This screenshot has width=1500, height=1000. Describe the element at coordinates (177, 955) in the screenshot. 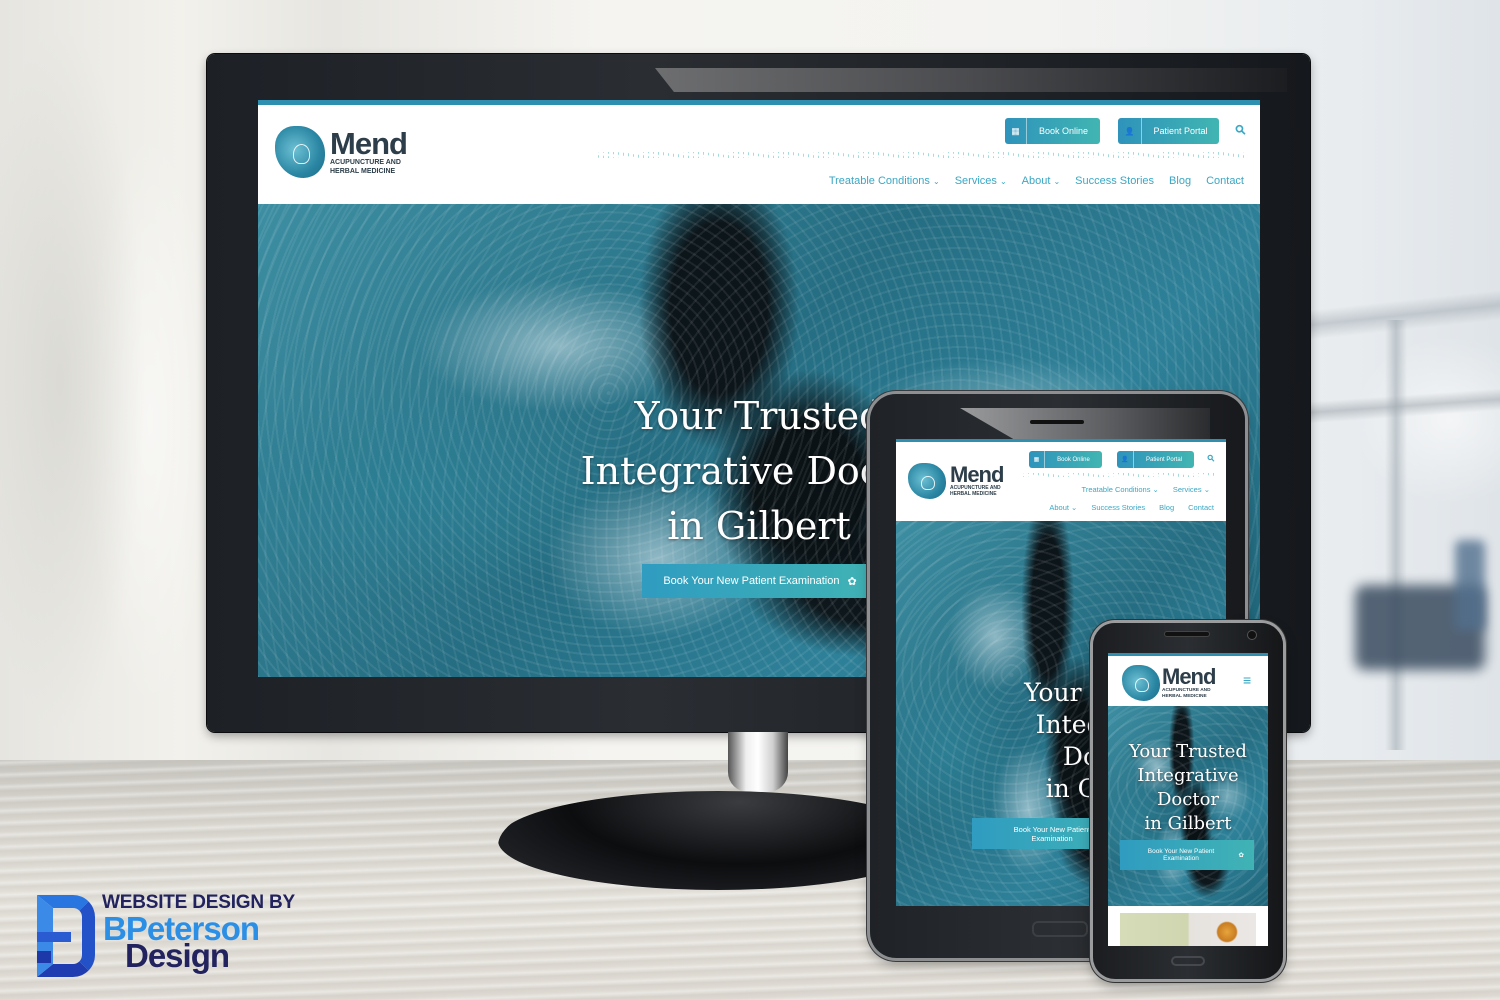

I see `credit-line-3: Design` at that location.